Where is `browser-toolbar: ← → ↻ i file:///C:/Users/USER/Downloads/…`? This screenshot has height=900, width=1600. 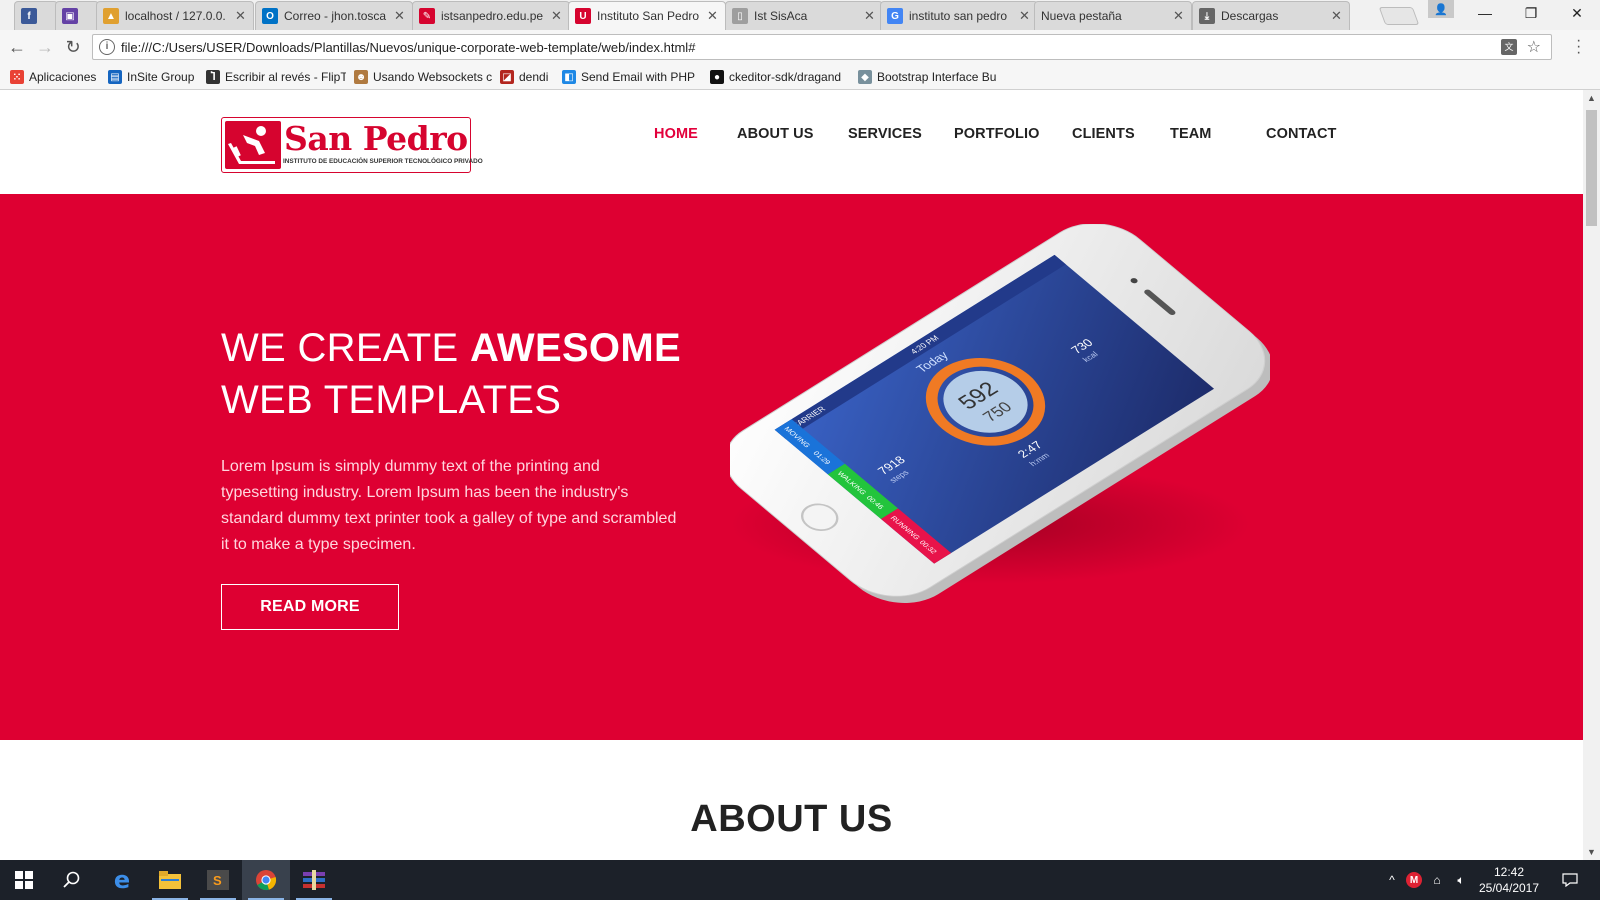 browser-toolbar: ← → ↻ i file:///C:/Users/USER/Downloads/… is located at coordinates (800, 47).